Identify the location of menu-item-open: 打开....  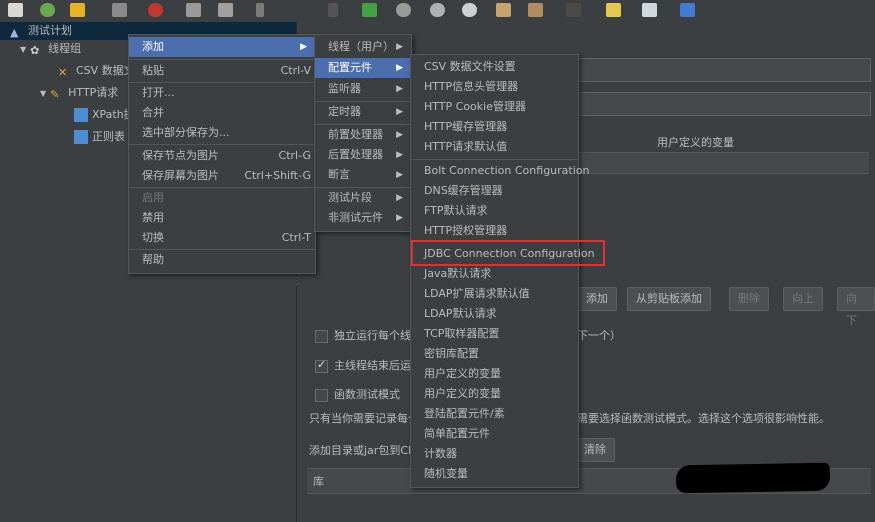
(222, 93).